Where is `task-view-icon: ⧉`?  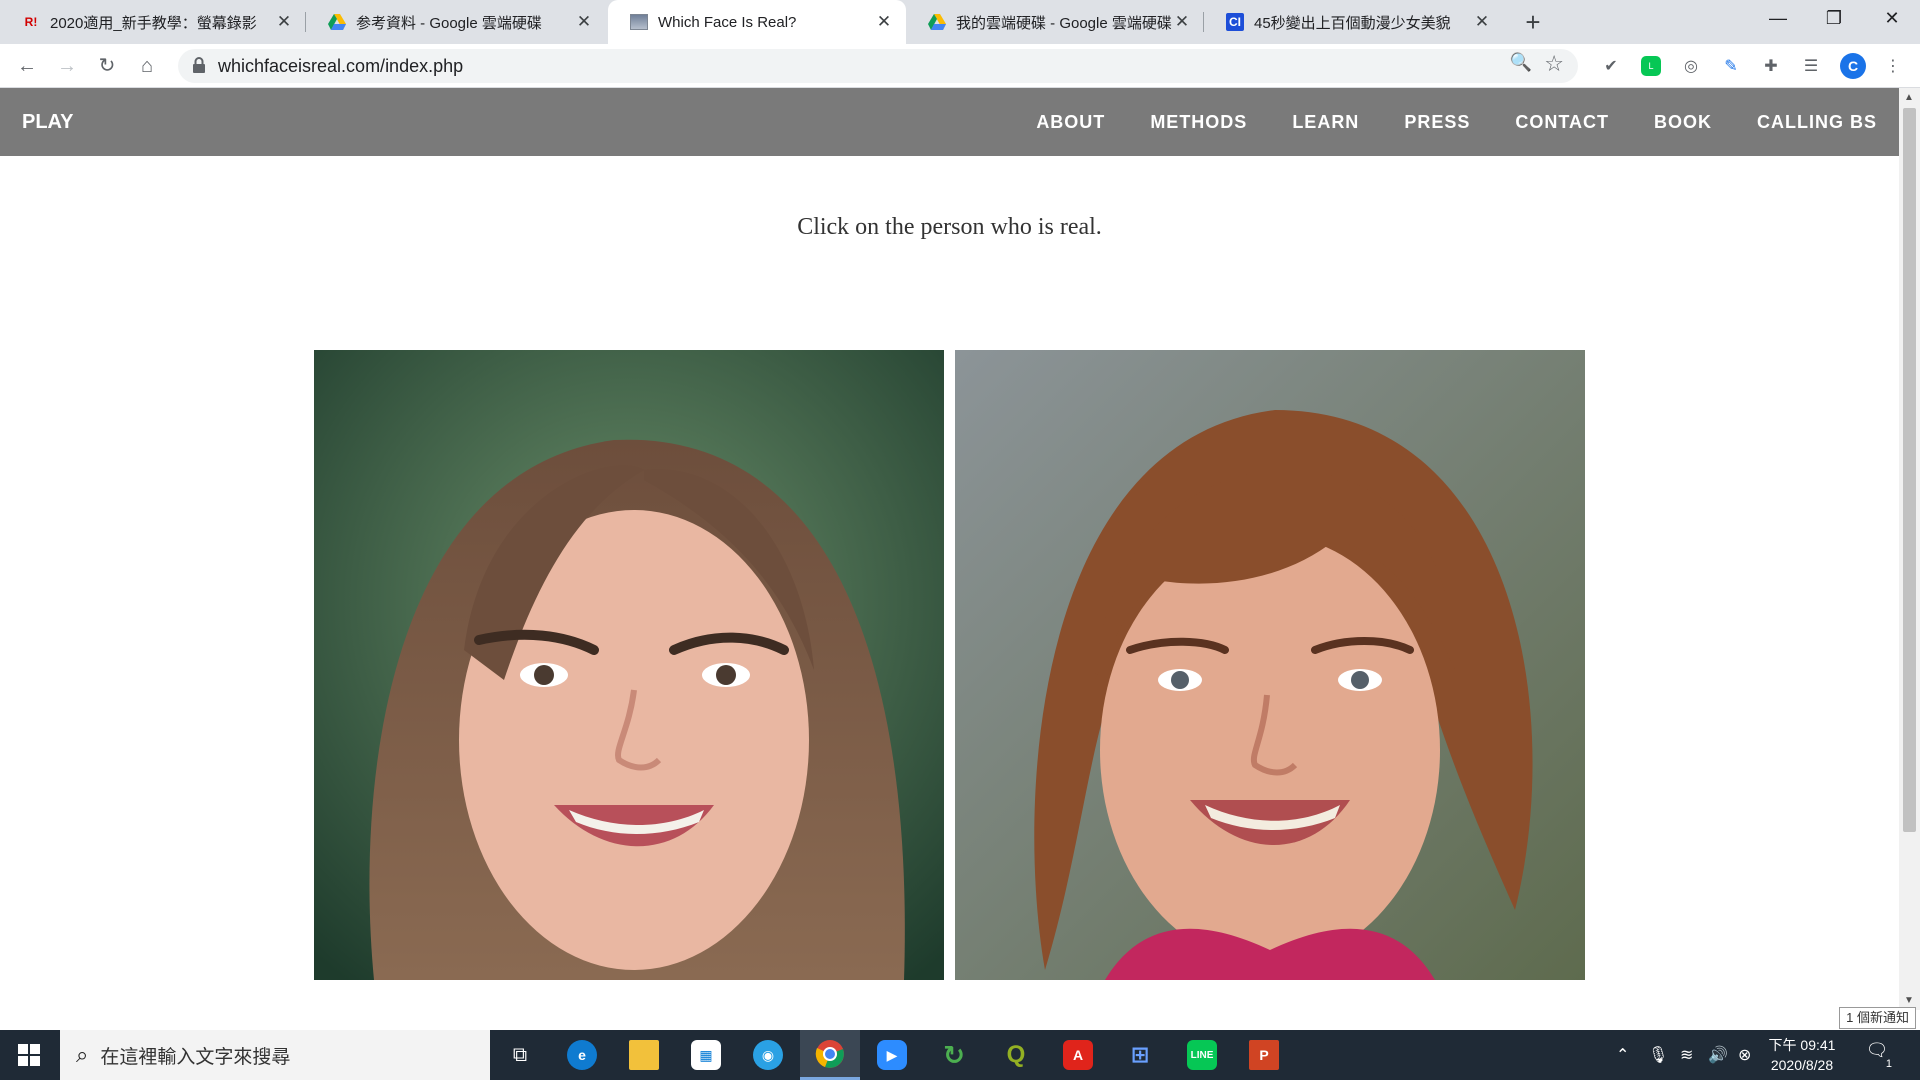
task-view-icon: ⧉ is located at coordinates (520, 1055).